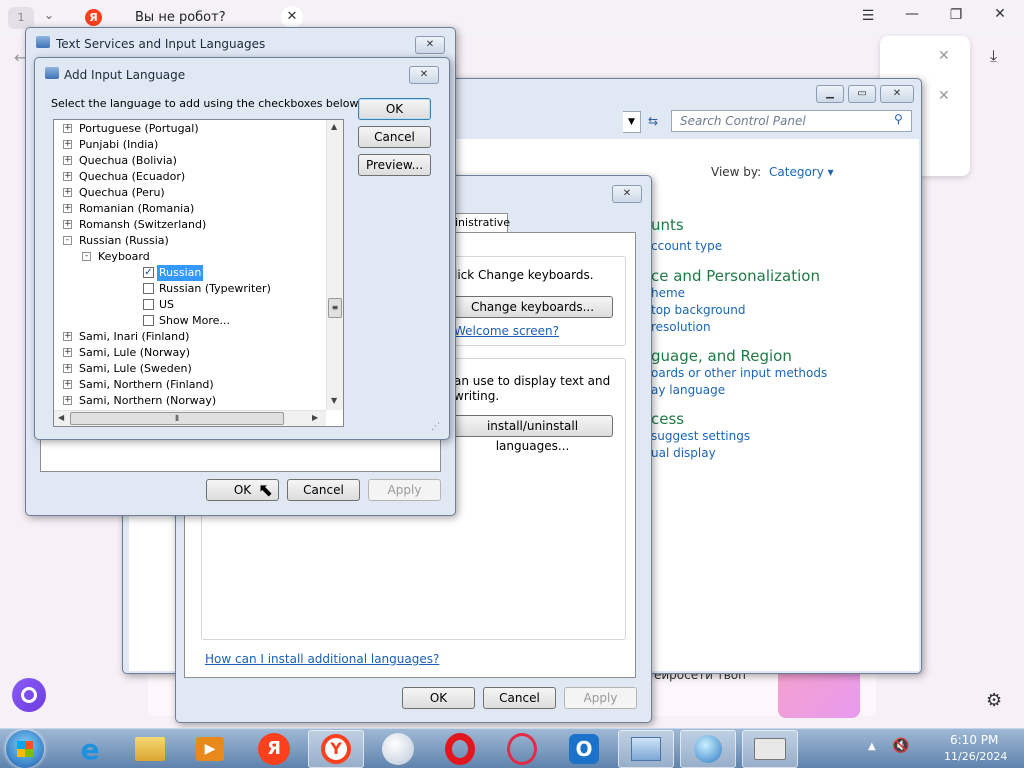  What do you see at coordinates (292, 17) in the screenshot?
I see `tab-close-icon: ✕` at bounding box center [292, 17].